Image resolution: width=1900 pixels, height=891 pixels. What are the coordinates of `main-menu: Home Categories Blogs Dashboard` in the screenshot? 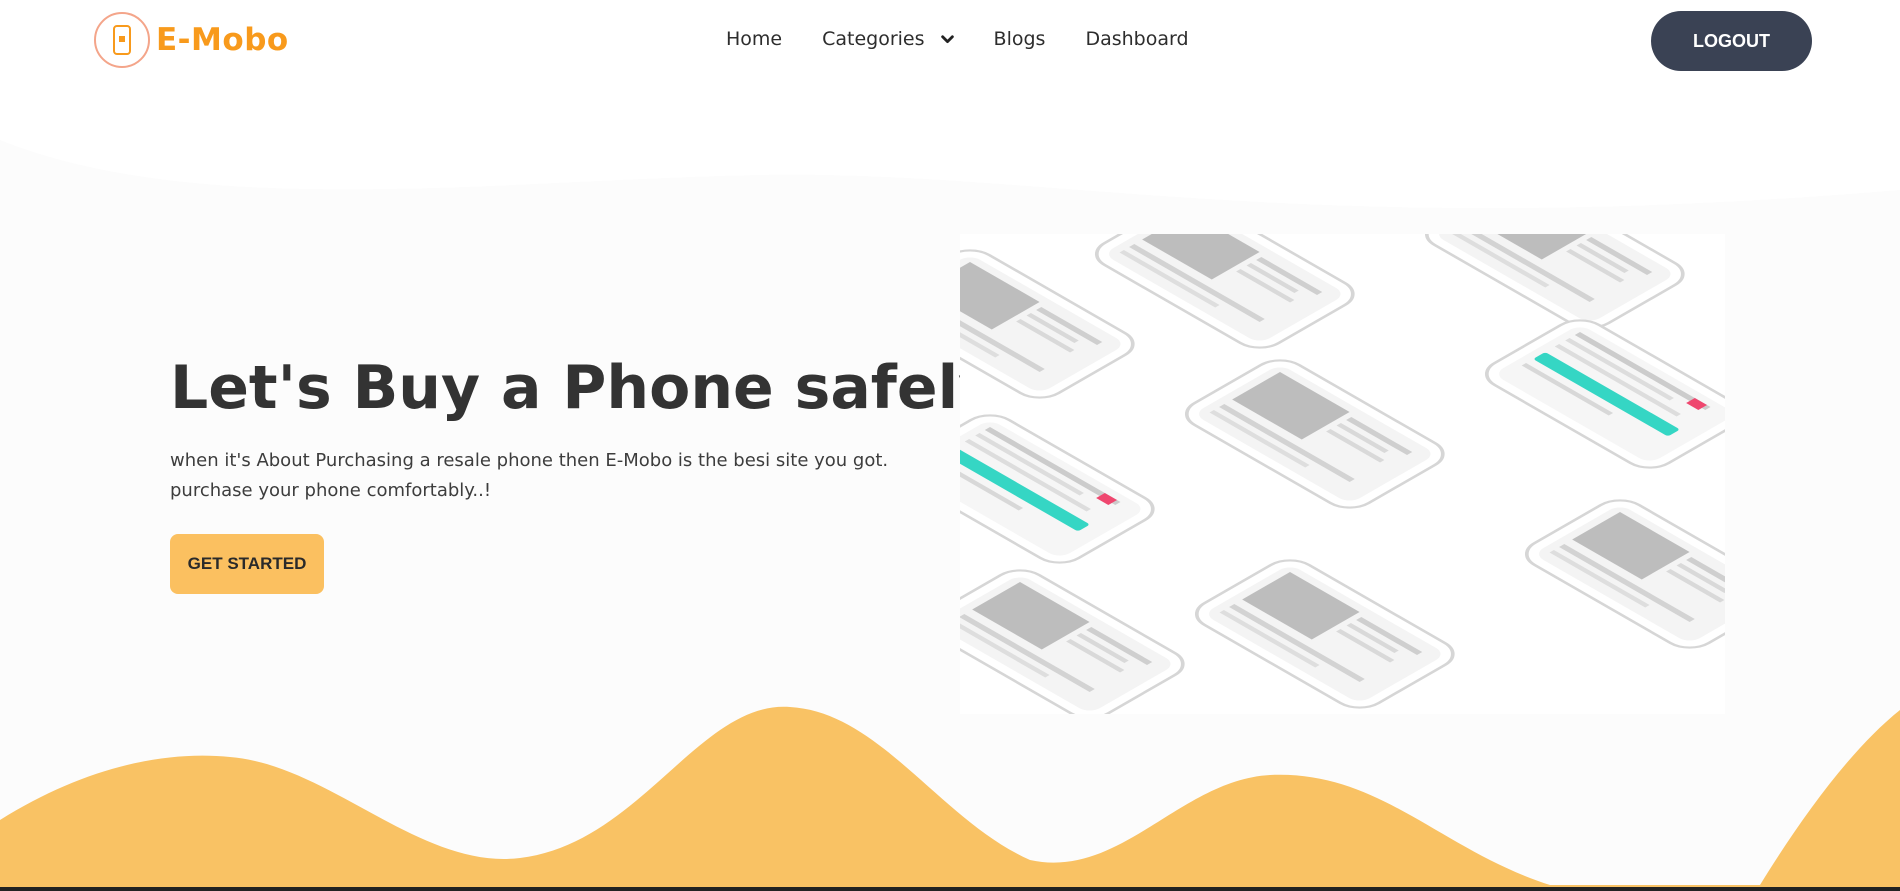 It's located at (977, 39).